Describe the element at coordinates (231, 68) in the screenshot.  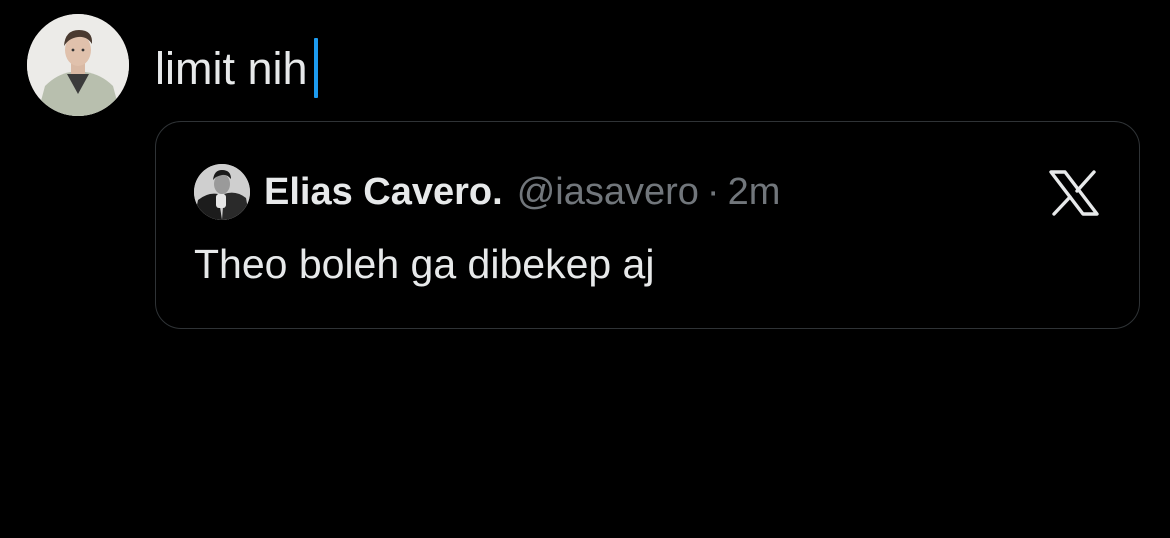
I see `compose-text: limit nih` at that location.